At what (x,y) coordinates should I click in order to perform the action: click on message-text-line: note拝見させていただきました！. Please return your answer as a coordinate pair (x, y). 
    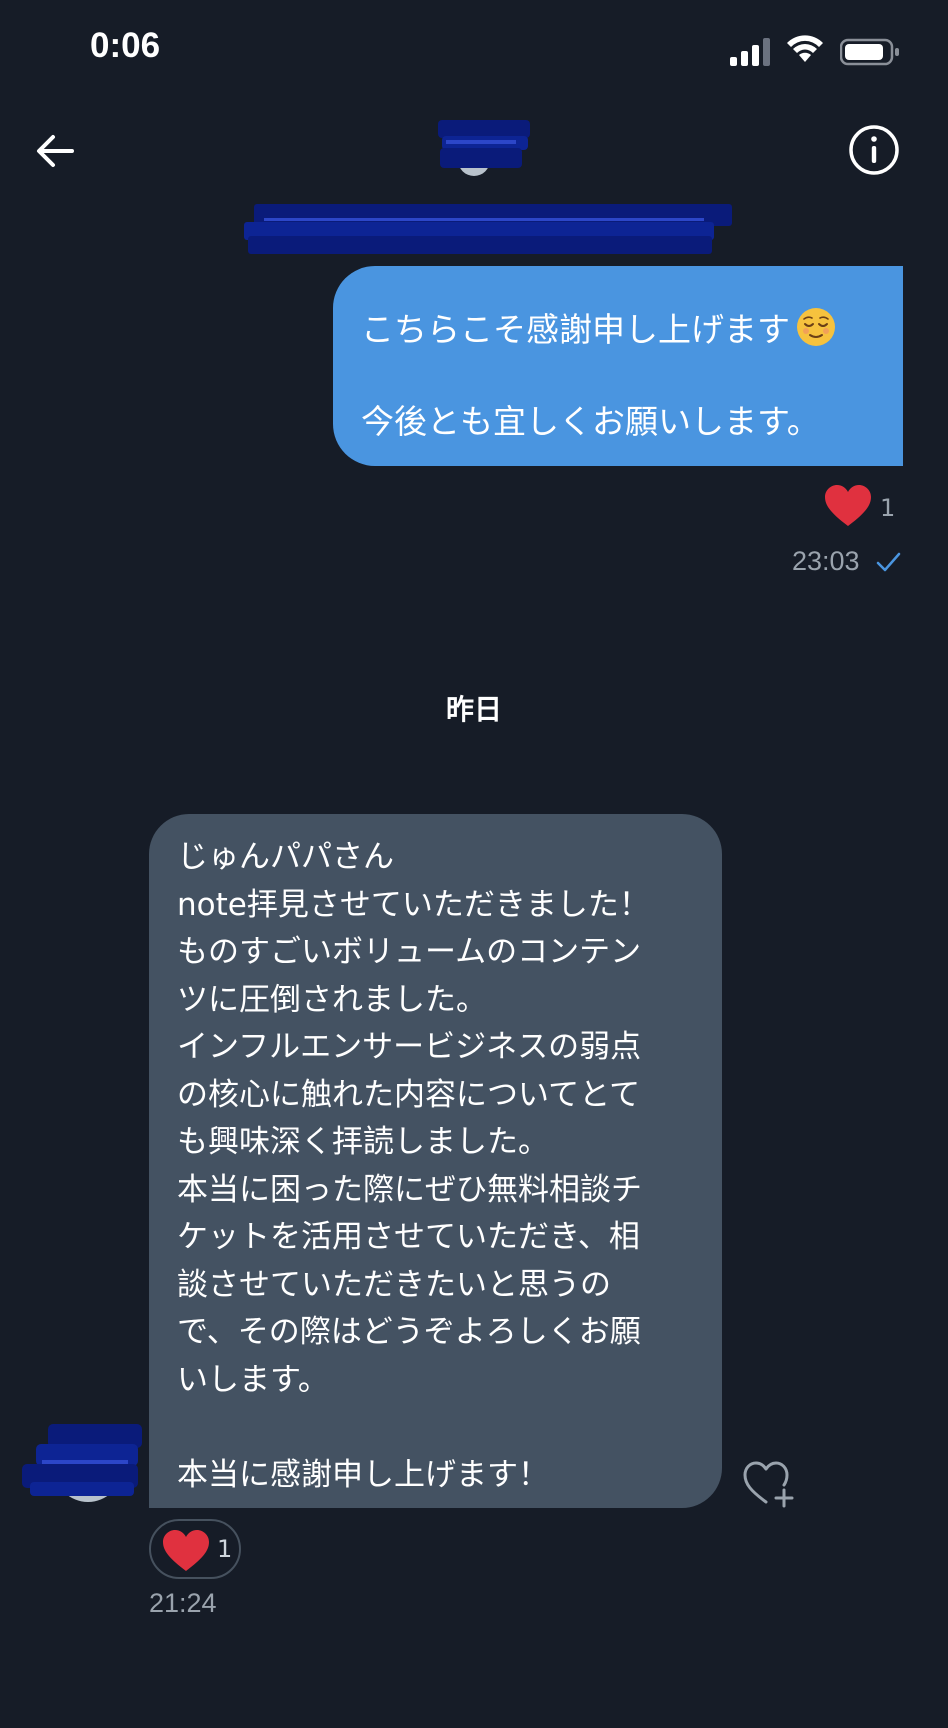
    Looking at the image, I should click on (413, 904).